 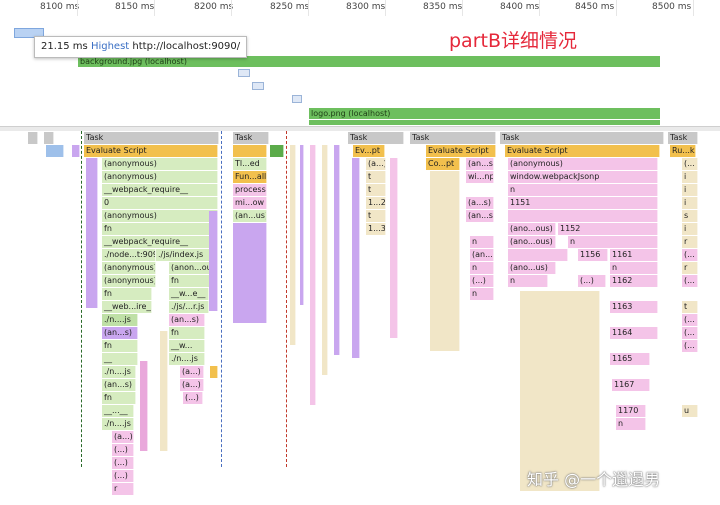 What do you see at coordinates (593, 255) in the screenshot?
I see `flame-block: 1156` at bounding box center [593, 255].